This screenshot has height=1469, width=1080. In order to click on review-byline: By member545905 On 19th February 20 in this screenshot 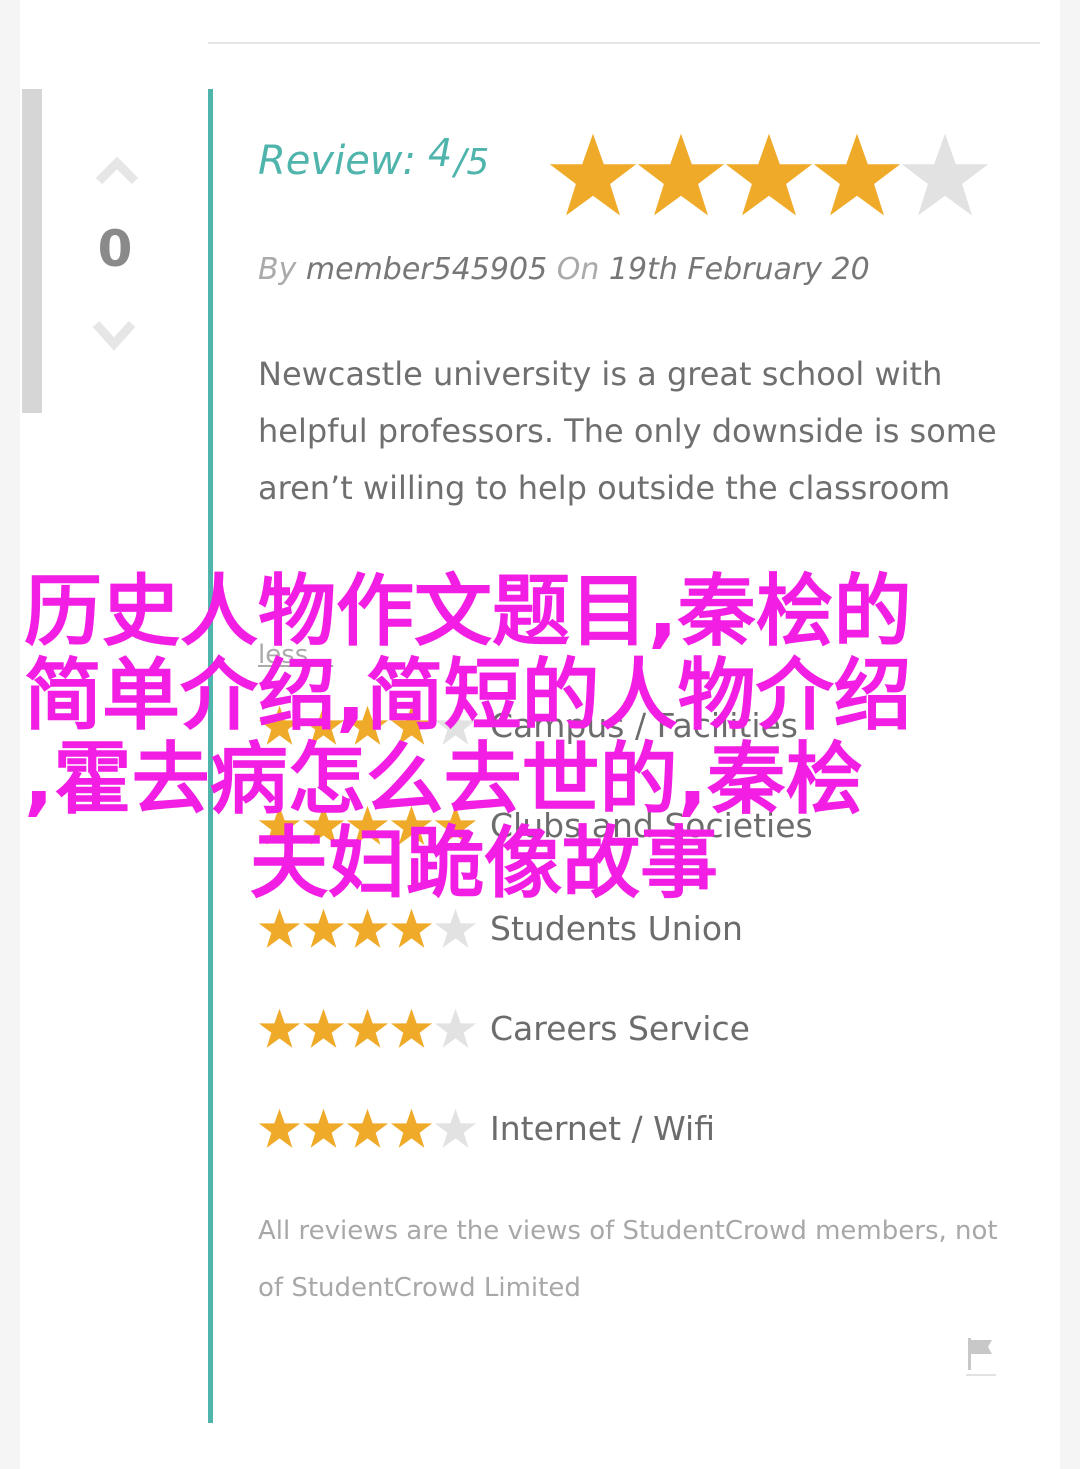, I will do `click(564, 269)`.